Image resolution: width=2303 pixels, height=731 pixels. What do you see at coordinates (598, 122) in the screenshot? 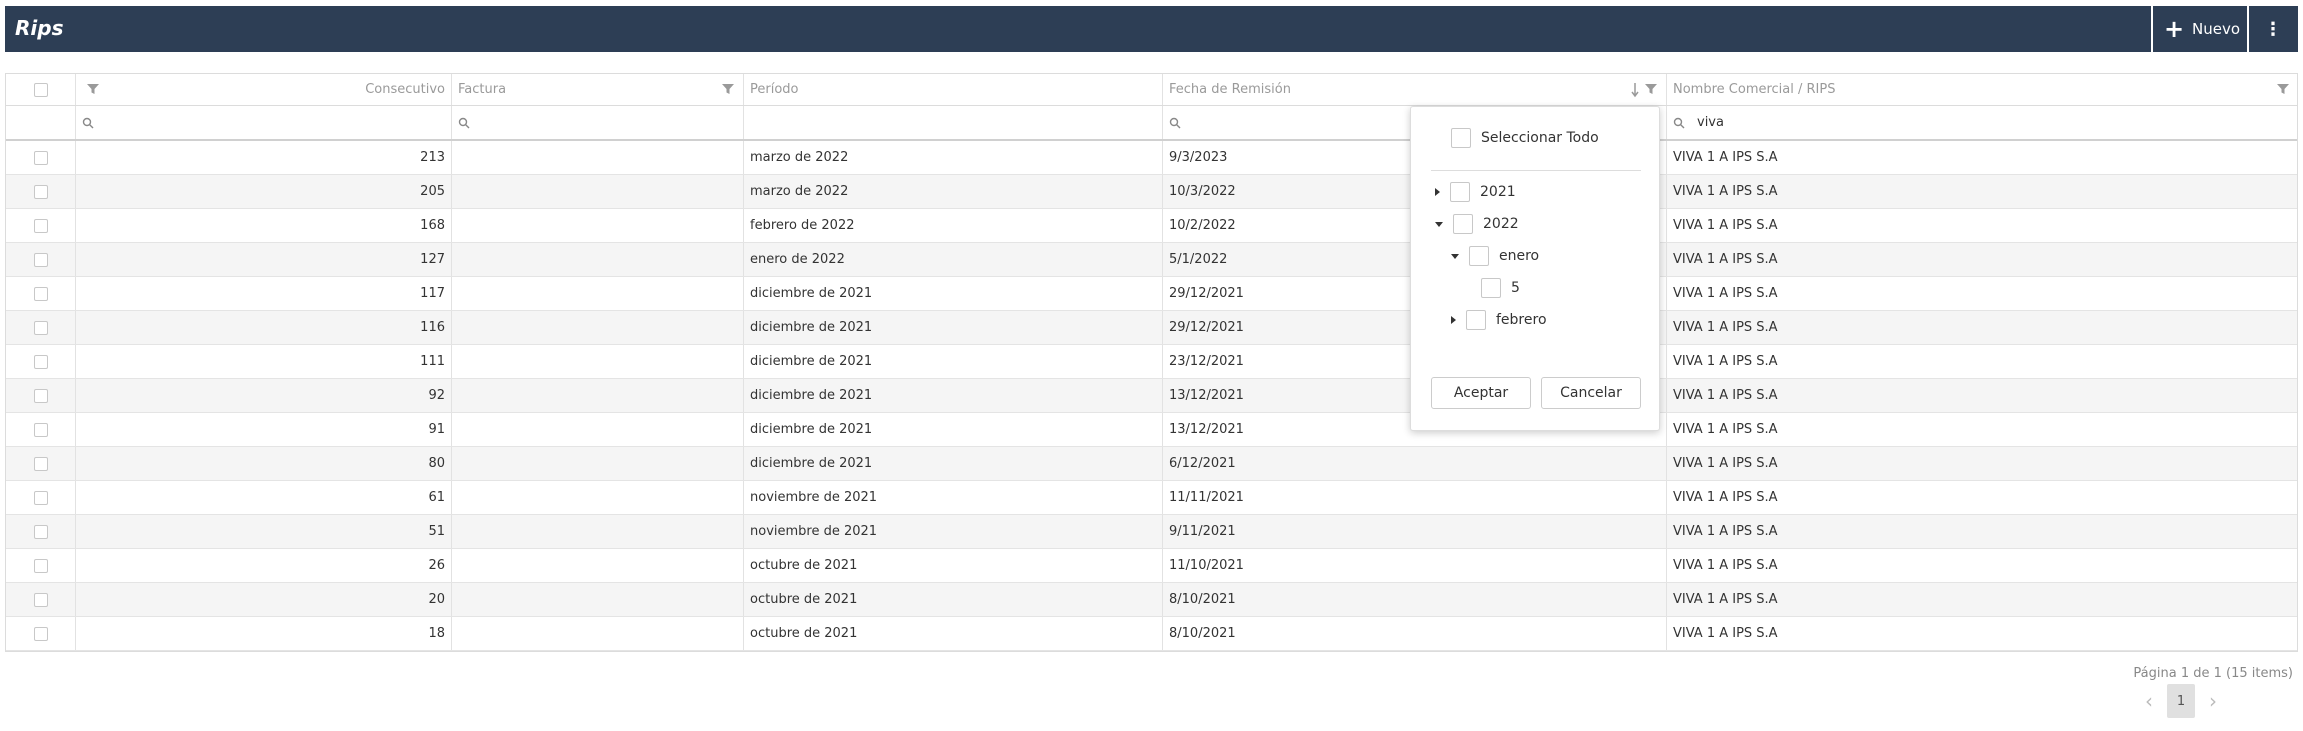
I see `filter-factura` at bounding box center [598, 122].